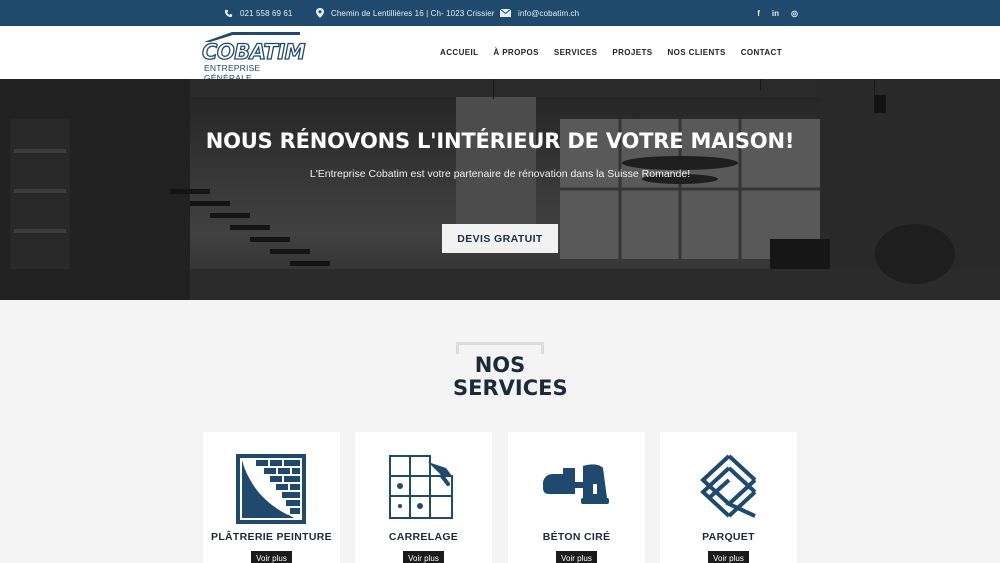  I want to click on nav-services: SERVICES, so click(576, 52).